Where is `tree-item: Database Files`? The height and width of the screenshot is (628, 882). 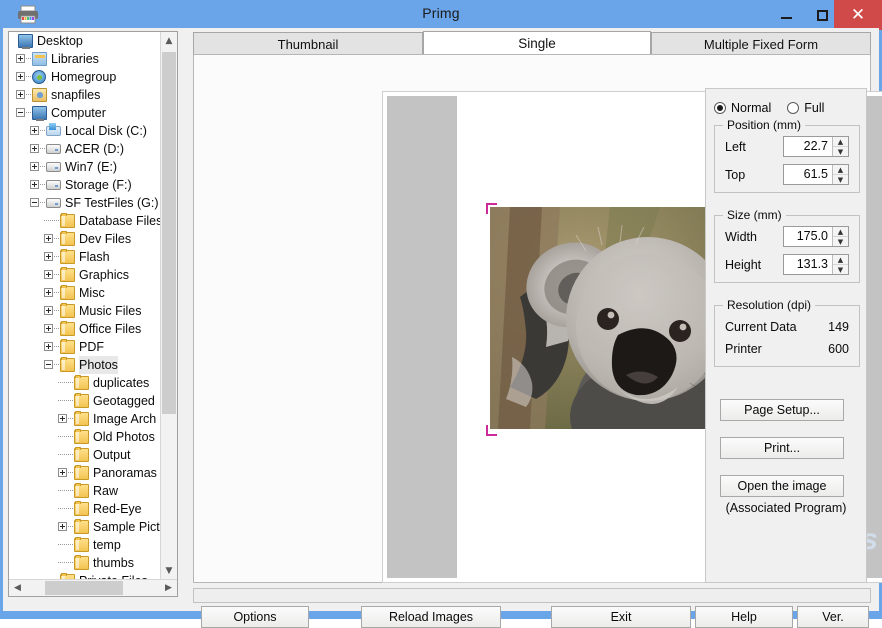
tree-item: Database Files is located at coordinates (85, 221).